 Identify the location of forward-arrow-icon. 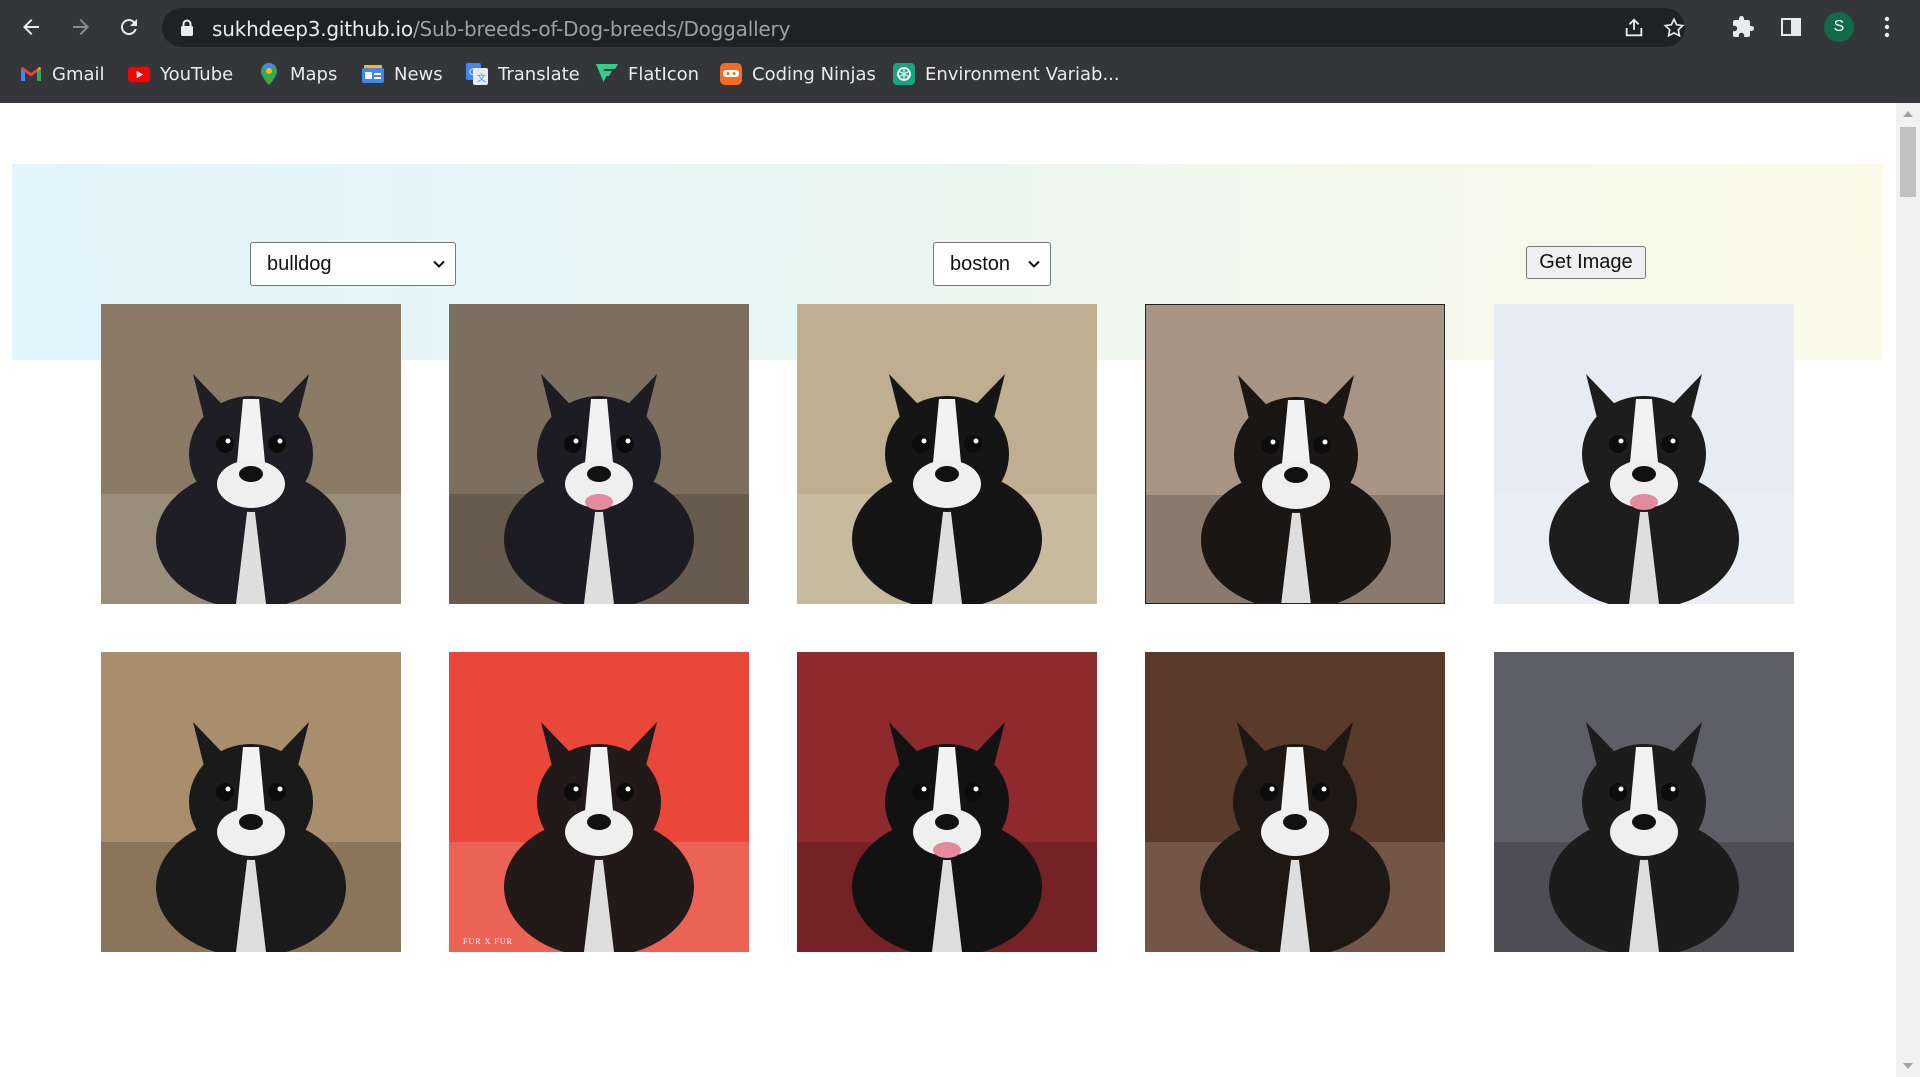
(81, 27).